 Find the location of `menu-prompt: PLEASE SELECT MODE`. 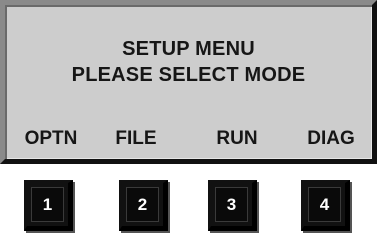

menu-prompt: PLEASE SELECT MODE is located at coordinates (188, 75).